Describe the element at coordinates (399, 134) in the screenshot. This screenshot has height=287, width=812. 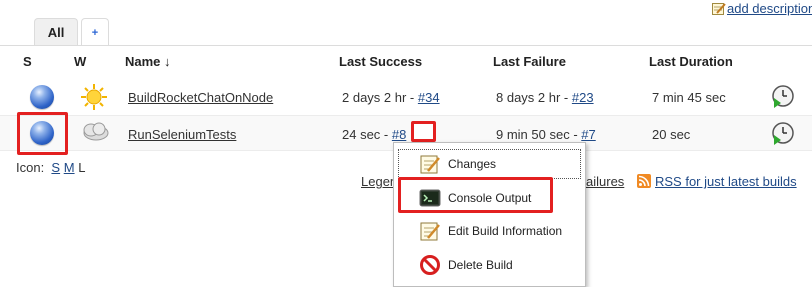
I see `last-success-build-link: #8` at that location.